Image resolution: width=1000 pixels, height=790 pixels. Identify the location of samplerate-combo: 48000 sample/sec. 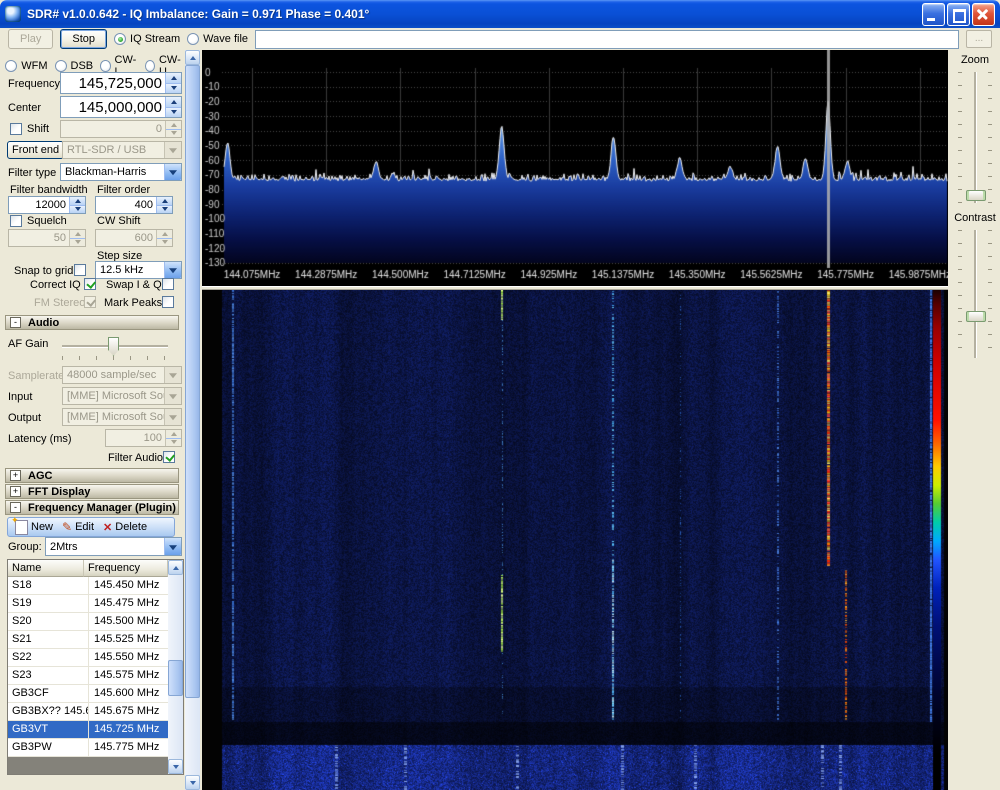
(122, 375).